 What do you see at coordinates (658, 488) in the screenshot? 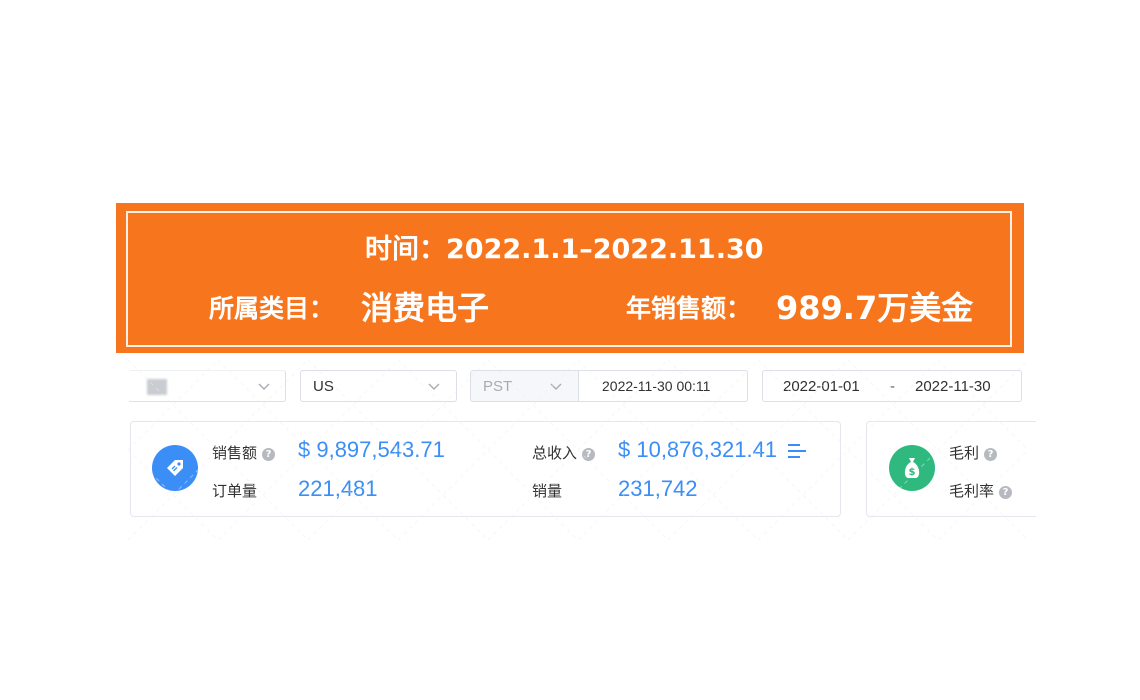
I see `sales-volume-value: 231,742` at bounding box center [658, 488].